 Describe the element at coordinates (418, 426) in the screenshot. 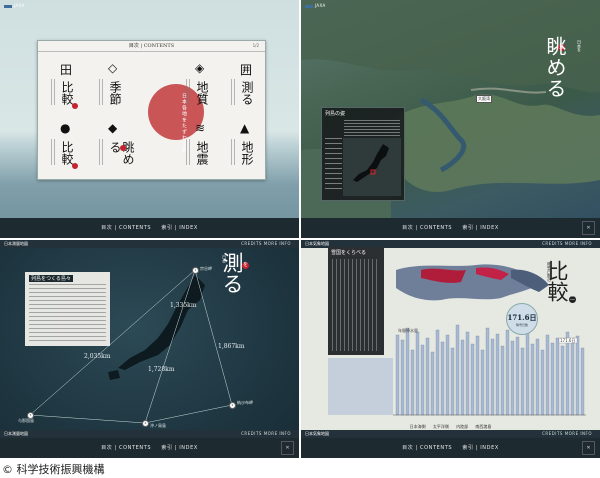

I see `legend-item: 日本海側` at that location.